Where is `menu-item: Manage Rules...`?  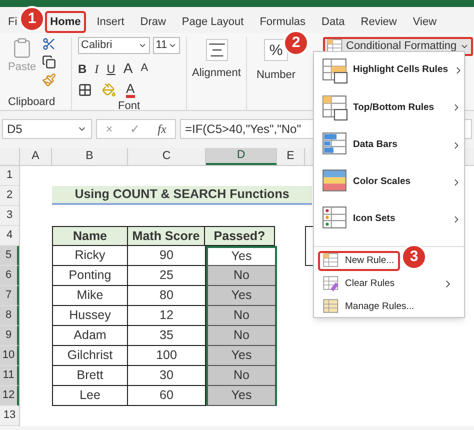 menu-item: Manage Rules... is located at coordinates (389, 307).